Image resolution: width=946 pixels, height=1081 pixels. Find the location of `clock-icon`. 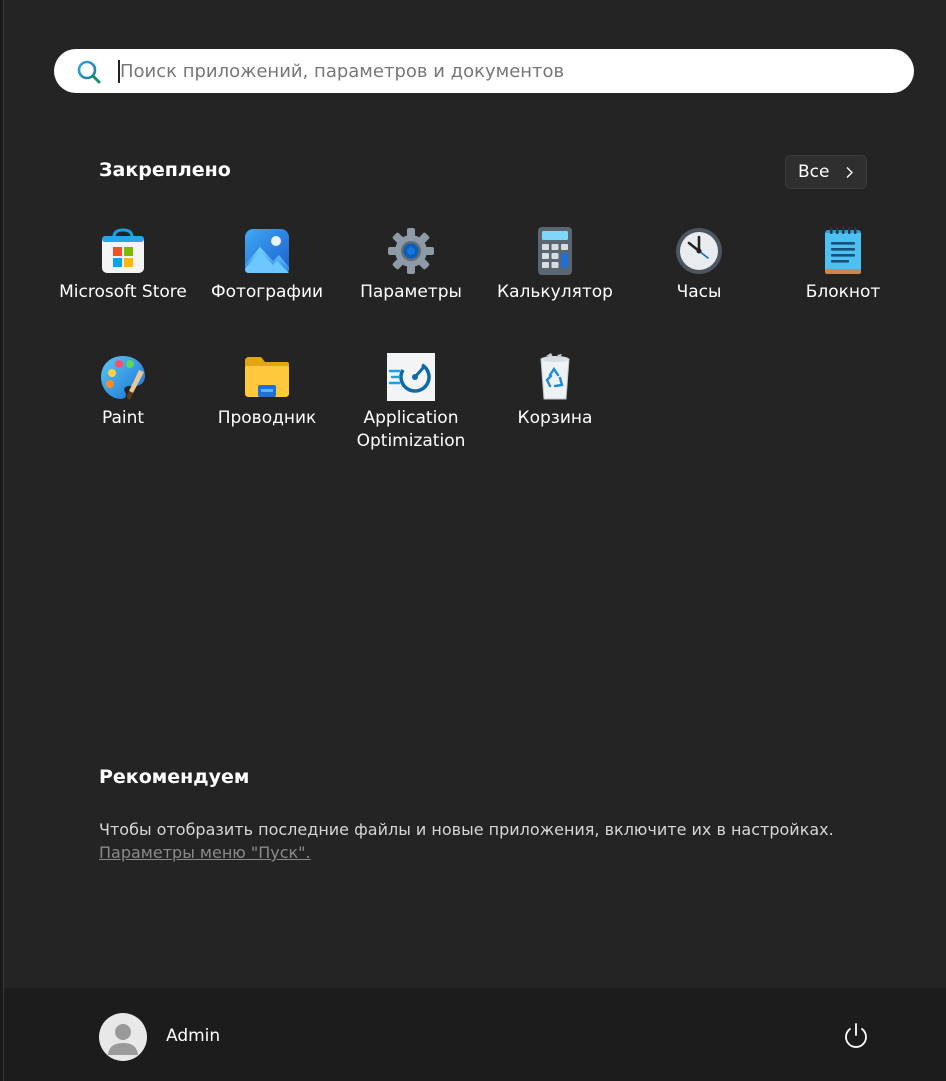

clock-icon is located at coordinates (699, 251).